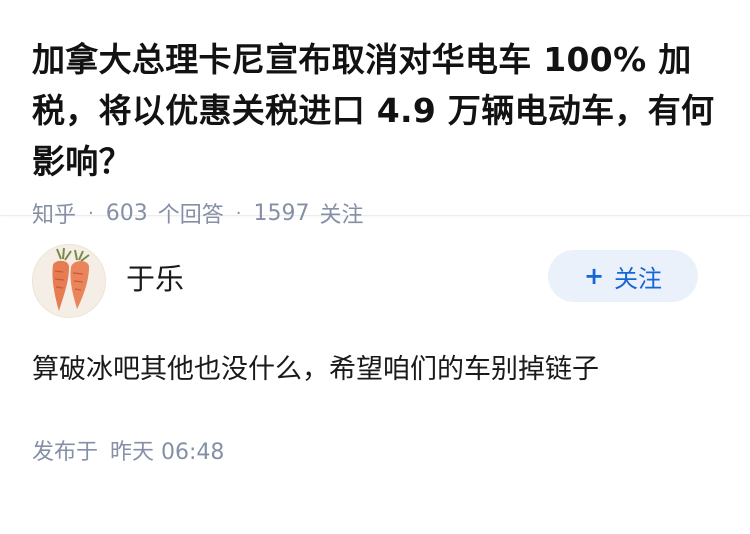  Describe the element at coordinates (167, 452) in the screenshot. I see `publish-time-value: 昨天 06:48` at that location.